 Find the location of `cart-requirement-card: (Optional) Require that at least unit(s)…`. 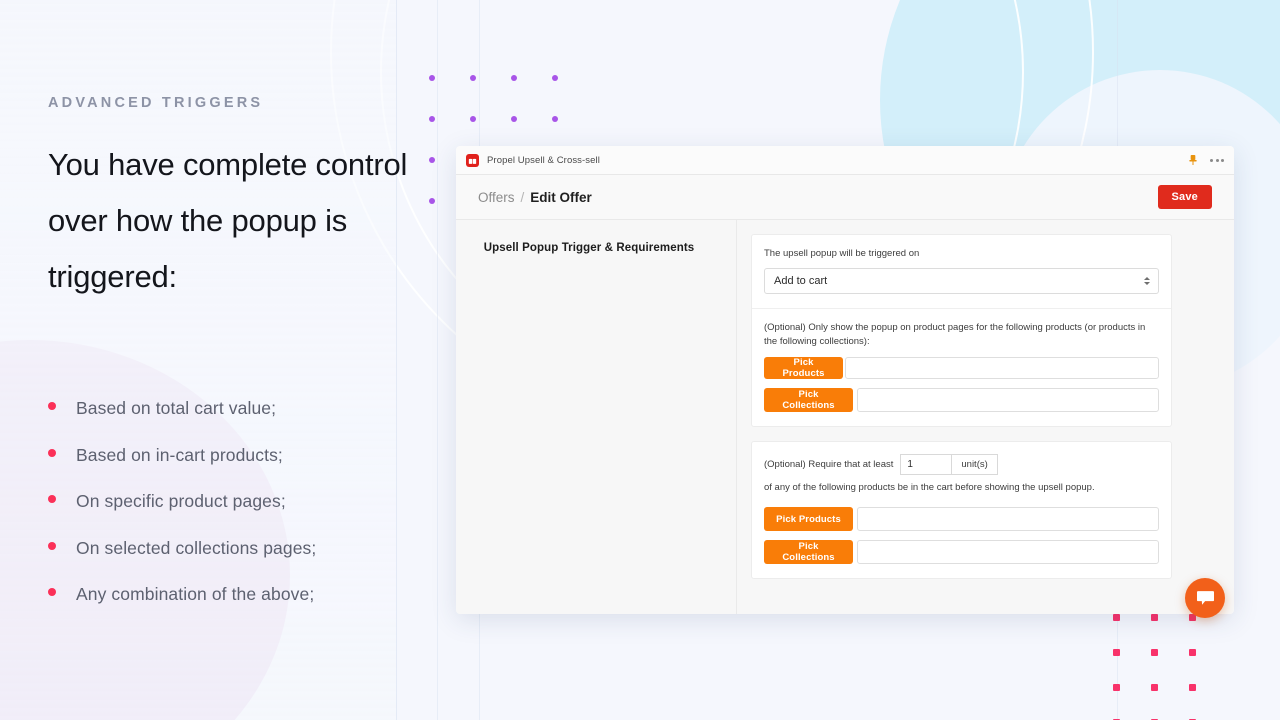

cart-requirement-card: (Optional) Require that at least unit(s)… is located at coordinates (961, 510).